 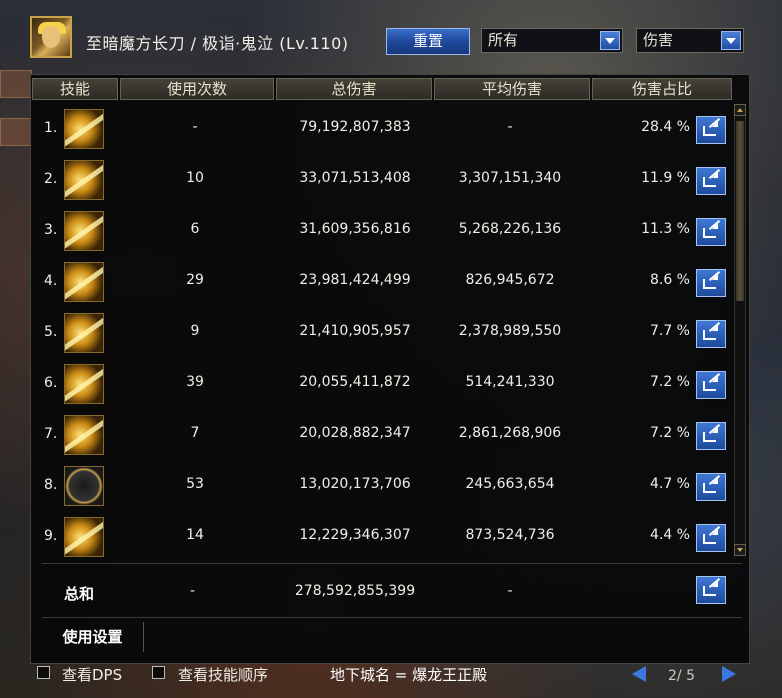 I want to click on column-header-avg: 平均伤害, so click(x=512, y=89).